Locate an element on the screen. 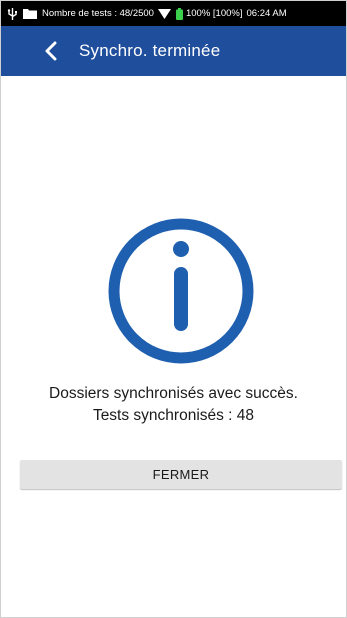 The height and width of the screenshot is (618, 347). battery-level: 100% [100%] is located at coordinates (214, 13).